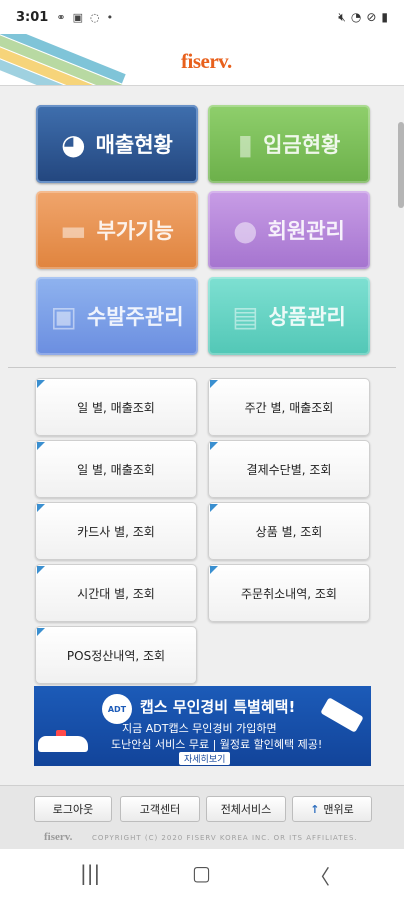  Describe the element at coordinates (338, 809) in the screenshot. I see `scroll-top-label: 맨위로` at that location.